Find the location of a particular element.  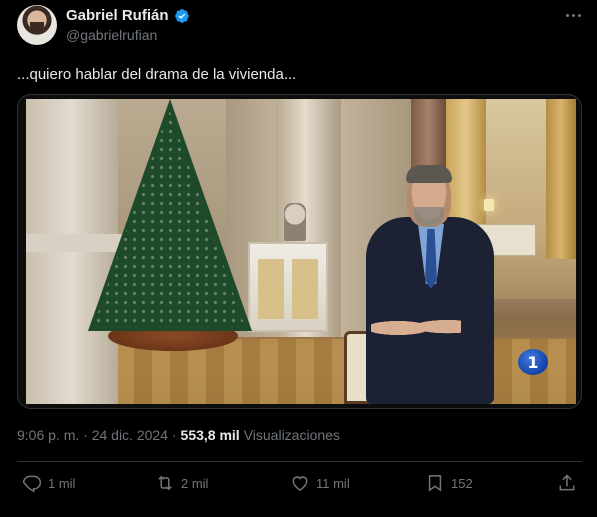

reply-button: 1 mil is located at coordinates (48, 483).